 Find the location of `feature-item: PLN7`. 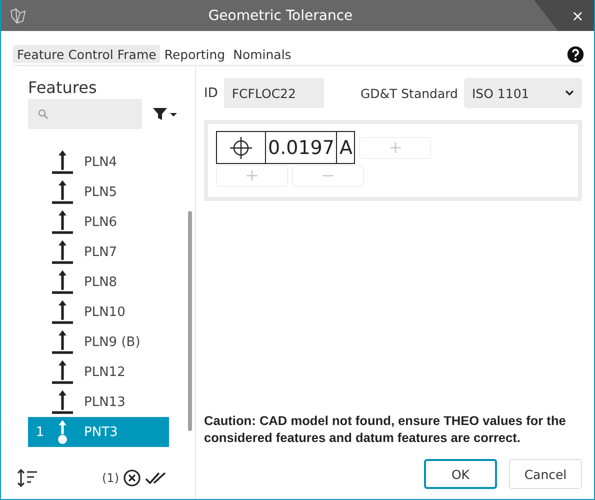

feature-item: PLN7 is located at coordinates (98, 252).